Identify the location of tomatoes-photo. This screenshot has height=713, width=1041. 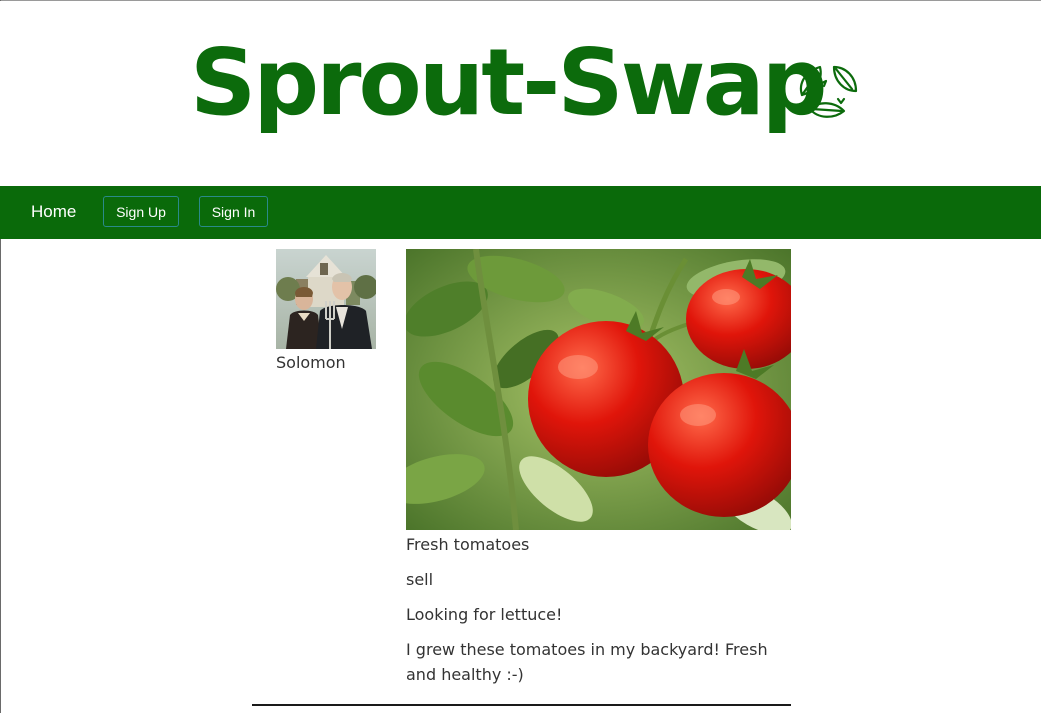
(598, 389).